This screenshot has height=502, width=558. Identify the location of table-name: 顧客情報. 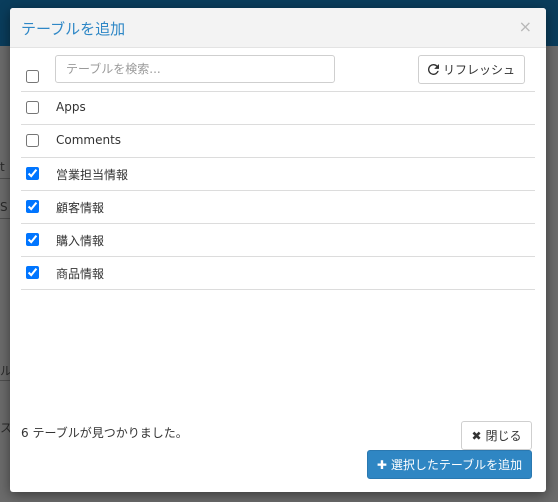
(80, 208).